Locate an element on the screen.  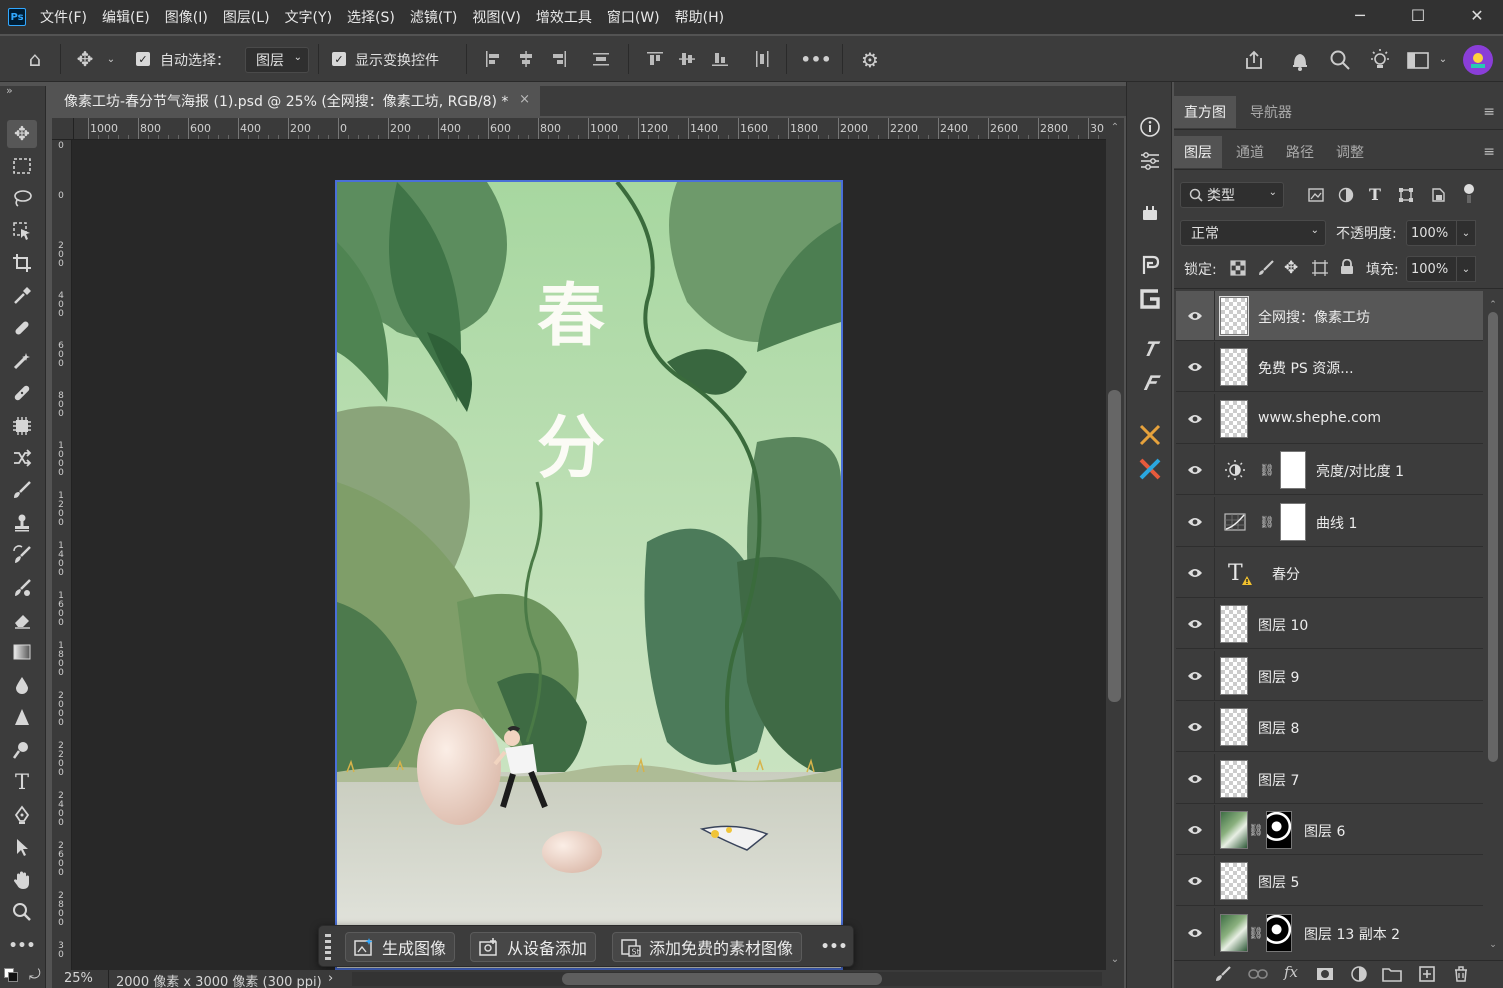
minimize-icon: ─ is located at coordinates (1360, 15).